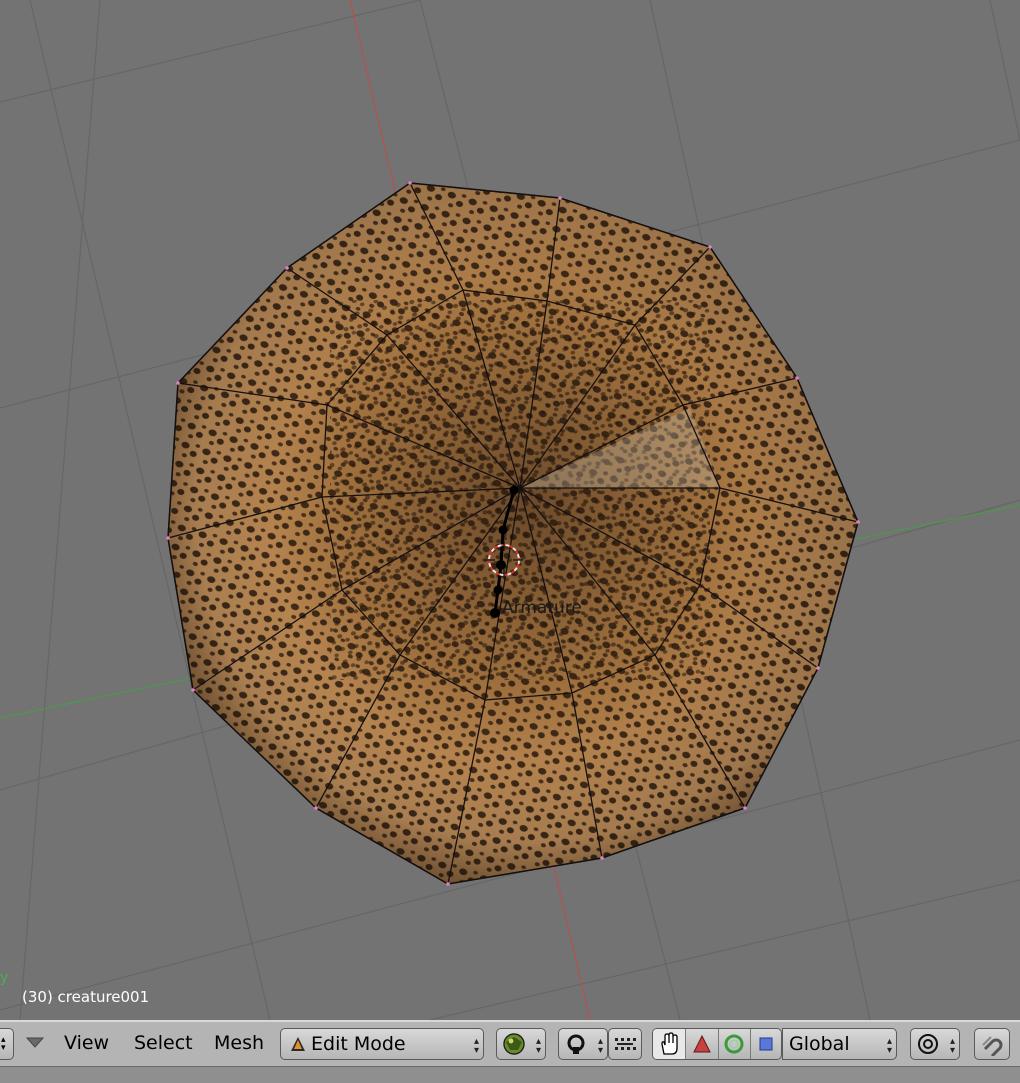 Image resolution: width=1020 pixels, height=1083 pixels. Describe the element at coordinates (239, 1043) in the screenshot. I see `menu-mesh: Mesh` at that location.